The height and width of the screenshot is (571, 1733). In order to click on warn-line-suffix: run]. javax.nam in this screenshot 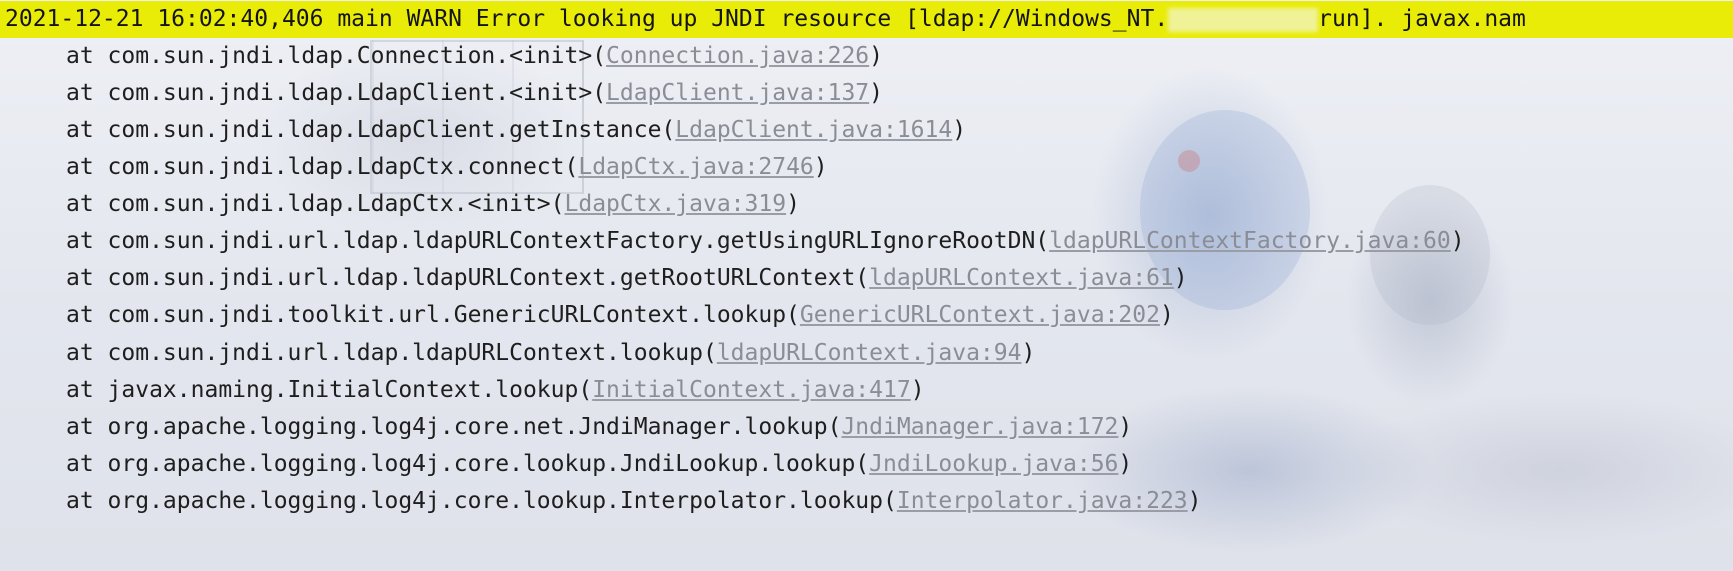, I will do `click(1422, 19)`.